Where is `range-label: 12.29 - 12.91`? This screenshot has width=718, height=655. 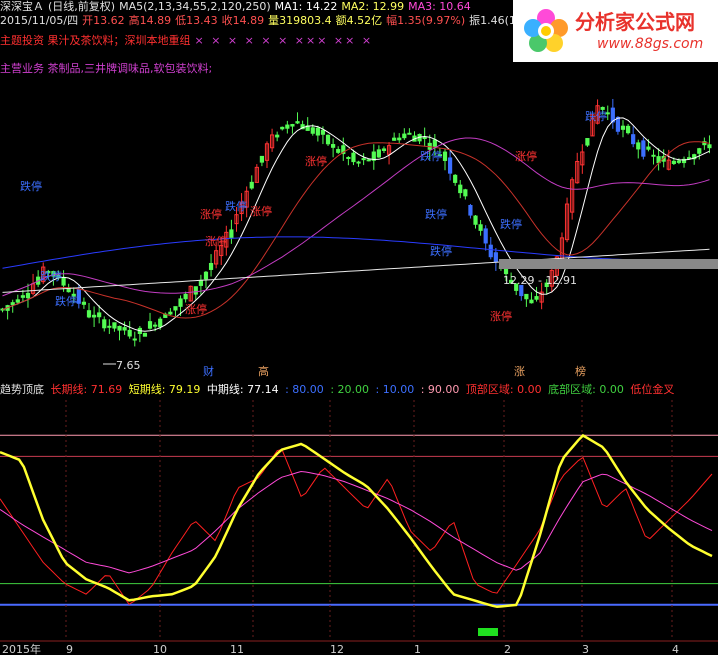
range-label: 12.29 - 12.91 is located at coordinates (540, 280).